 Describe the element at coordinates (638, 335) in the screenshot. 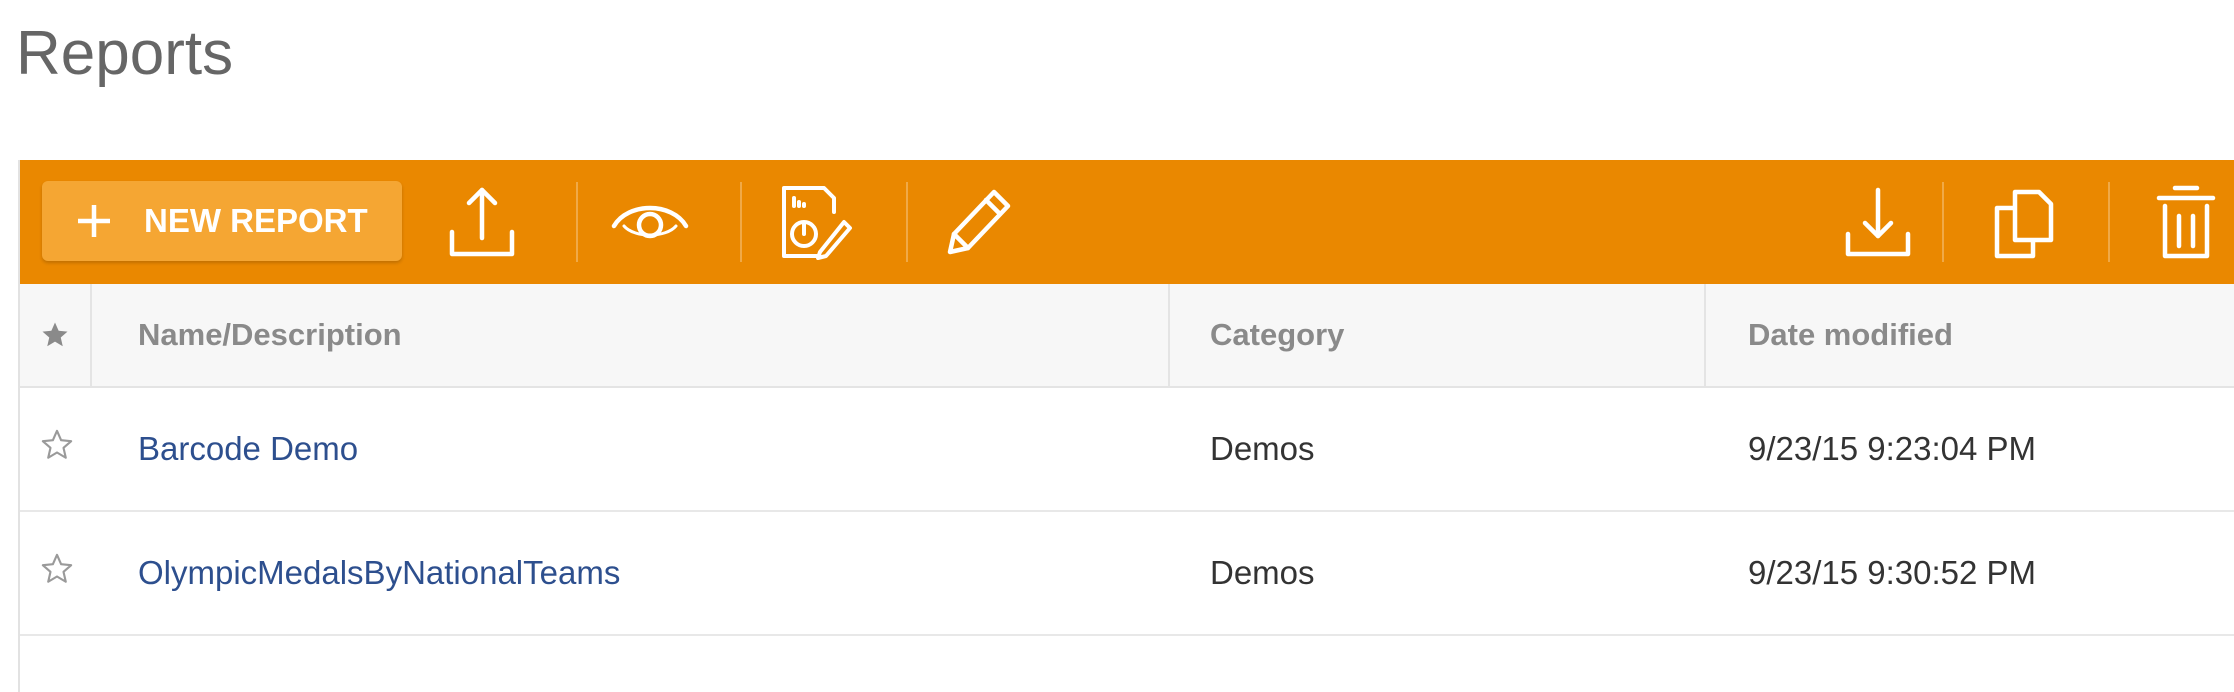

I see `name-column-header: Name/Description` at that location.